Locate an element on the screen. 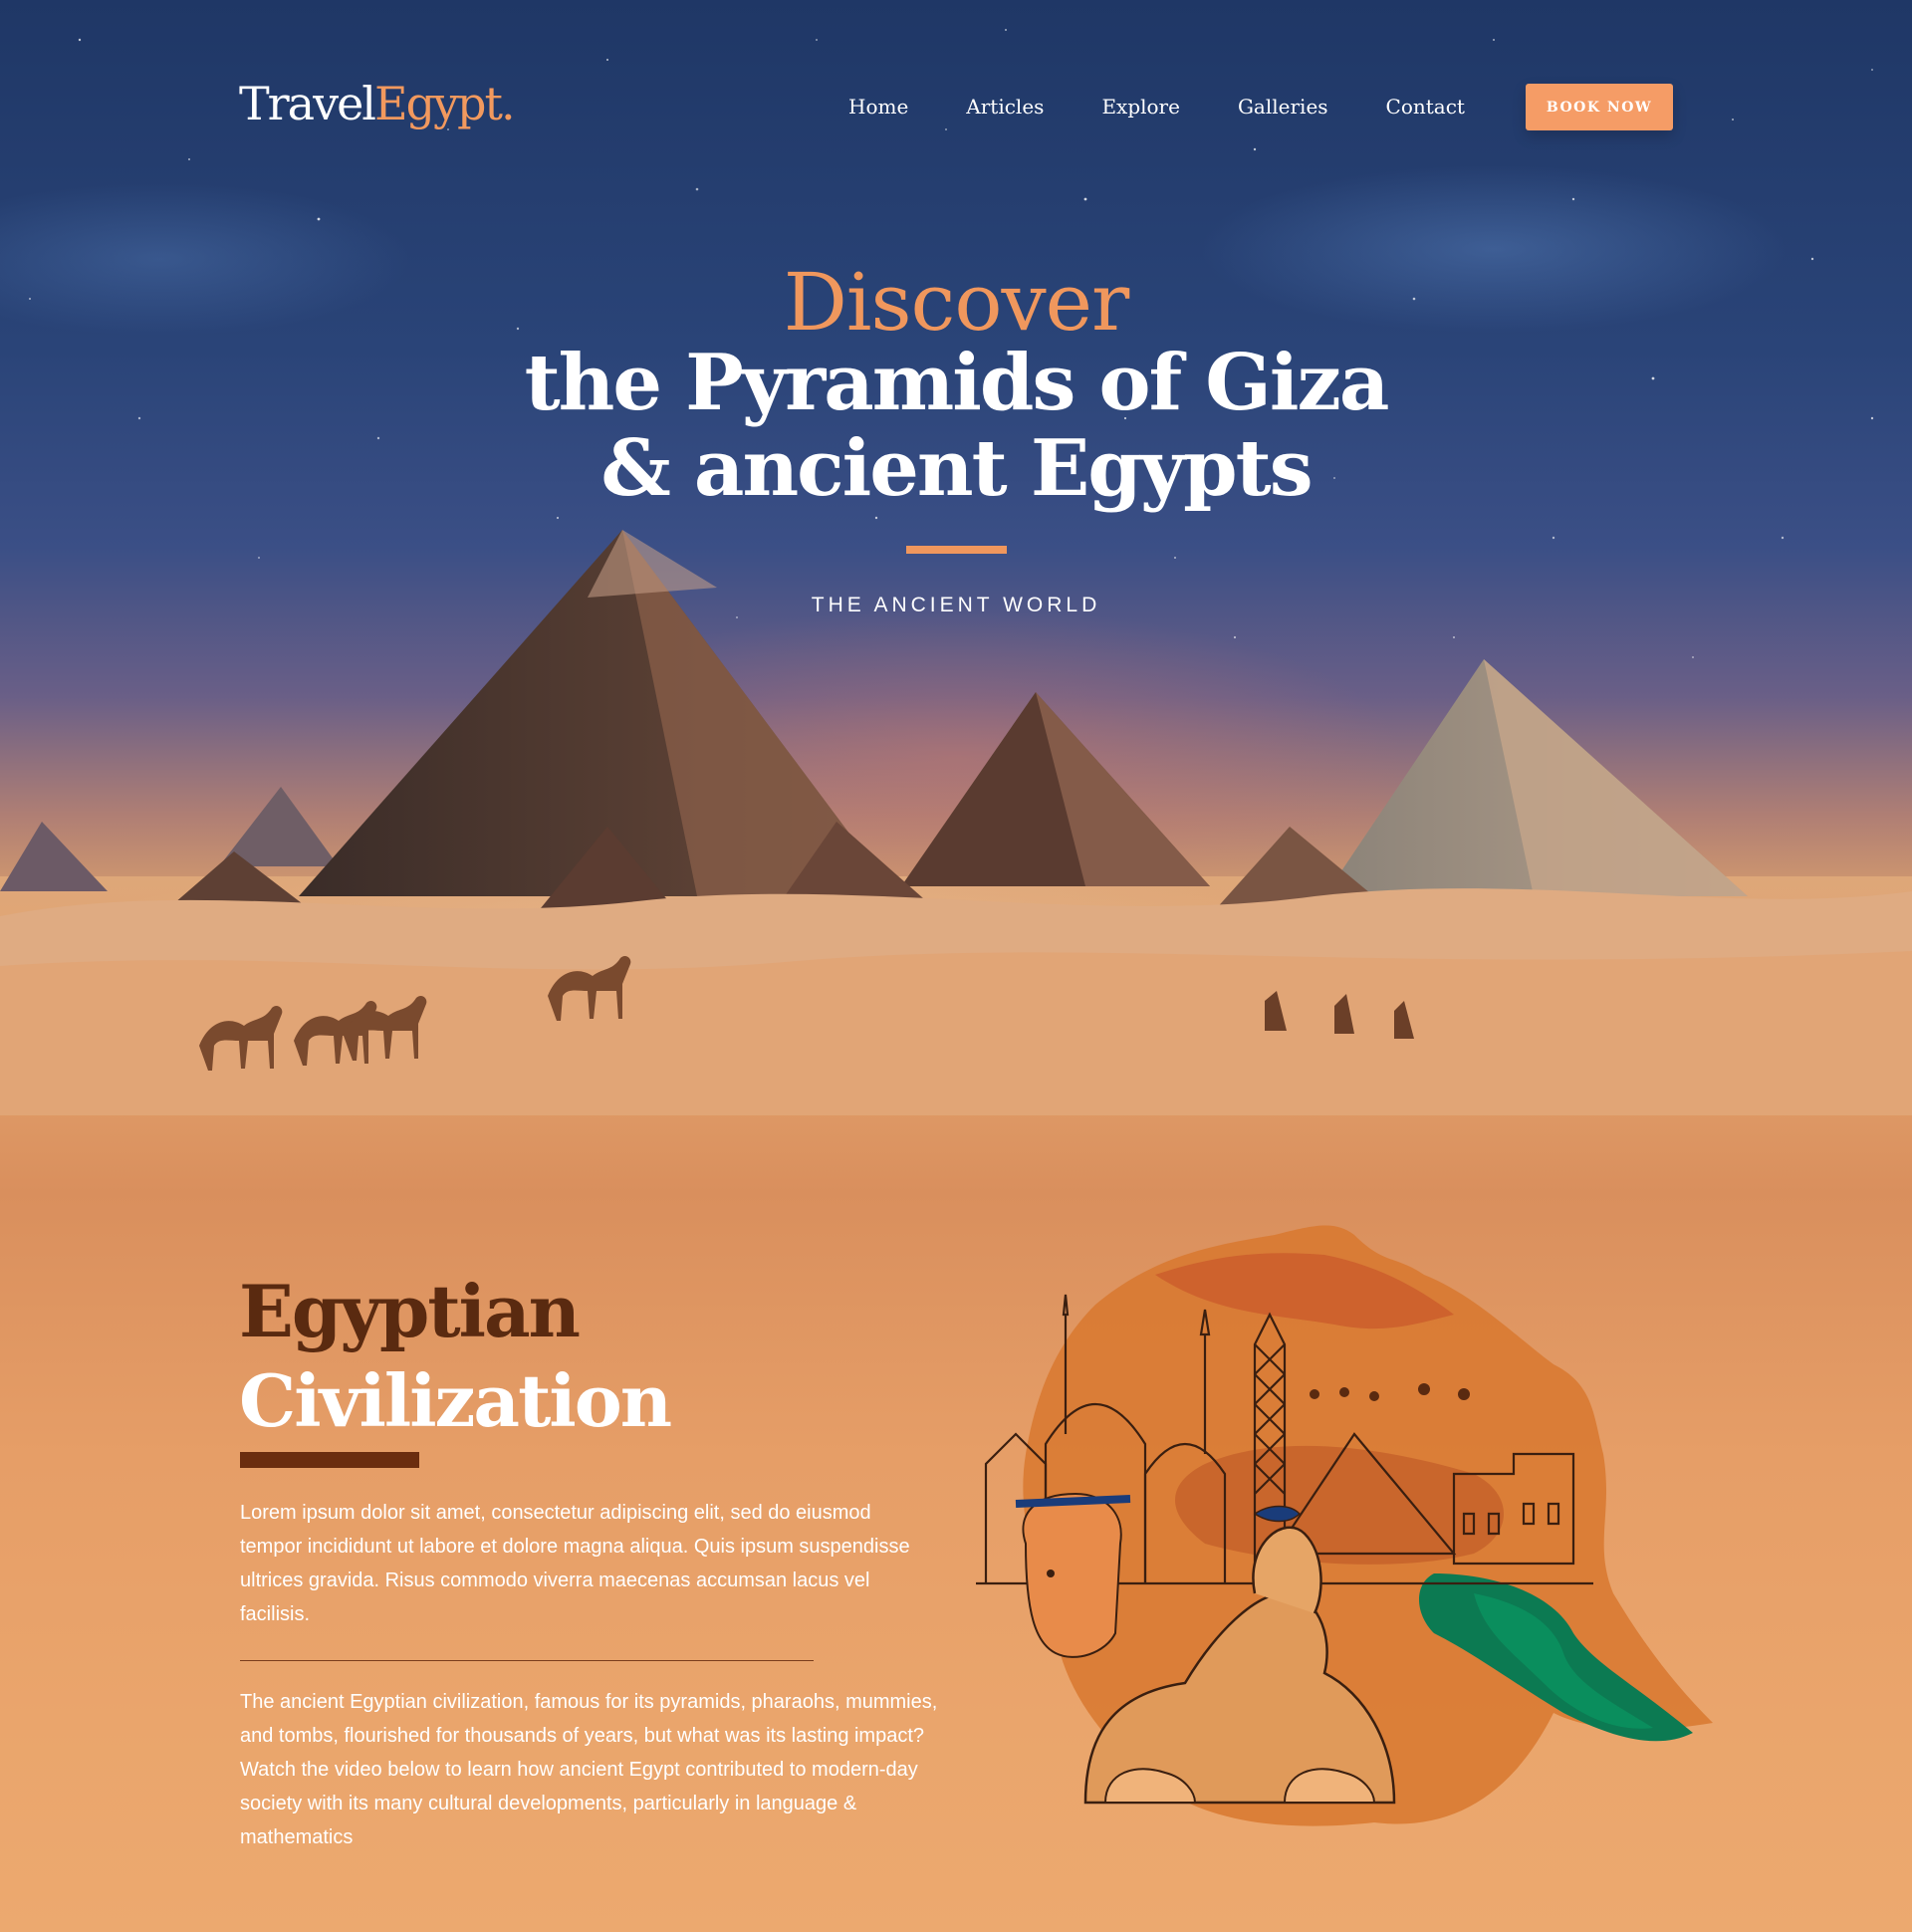  nav-galleries: Galleries is located at coordinates (1283, 106).